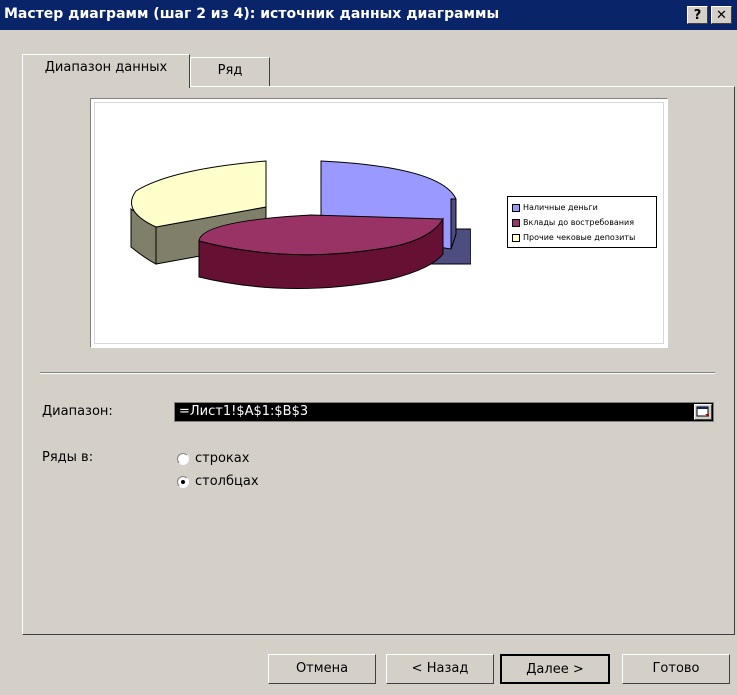 The width and height of the screenshot is (737, 695). Describe the element at coordinates (721, 15) in the screenshot. I see `close-button: ✕` at that location.